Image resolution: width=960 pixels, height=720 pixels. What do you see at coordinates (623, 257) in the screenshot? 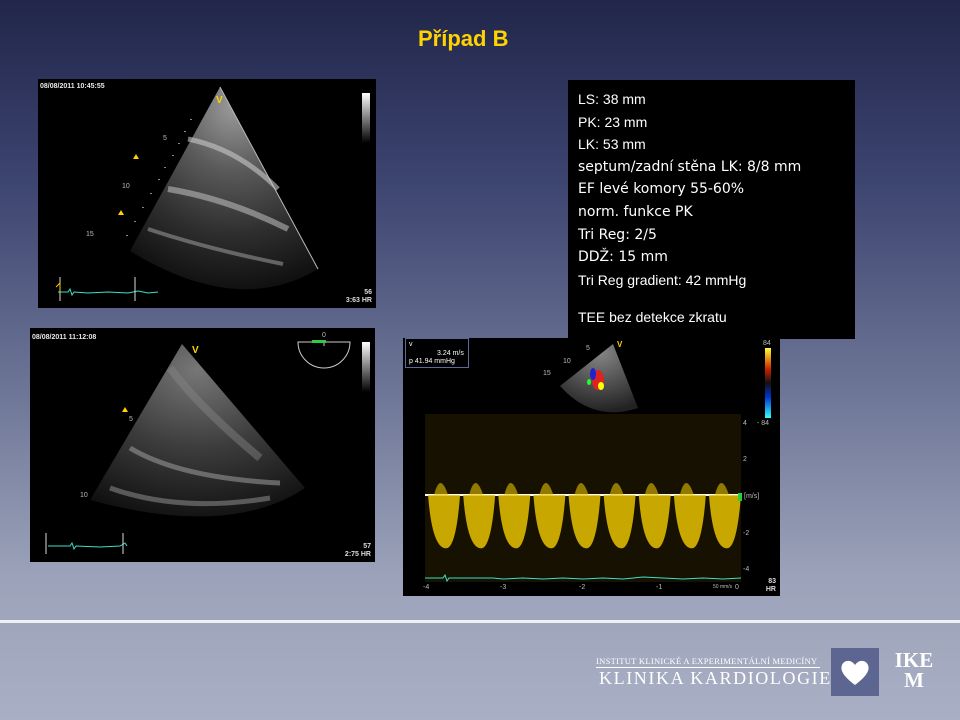
I see `finding-line: DDŽ: 15 mm` at bounding box center [623, 257].